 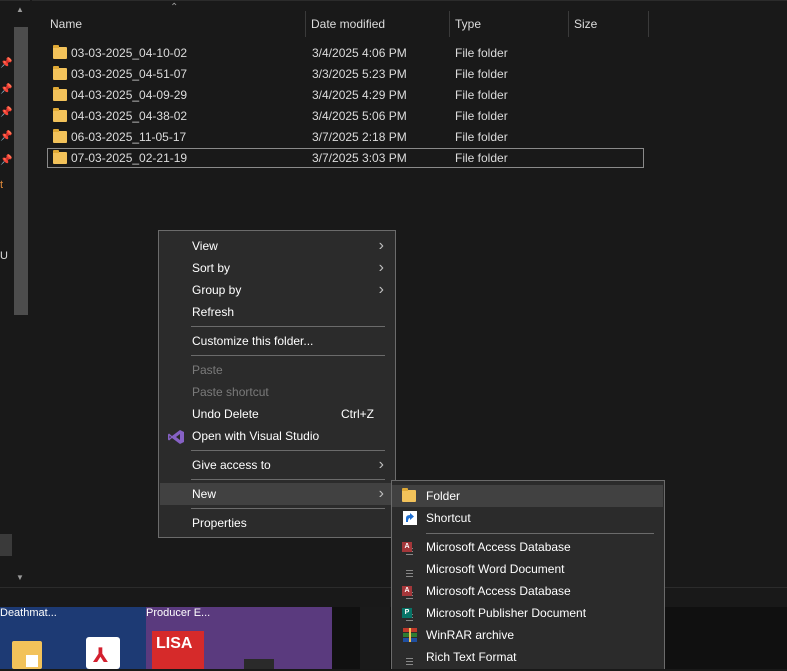 What do you see at coordinates (527, 613) in the screenshot?
I see `submenu-item-publisher-document: P Microsoft Publisher Document` at bounding box center [527, 613].